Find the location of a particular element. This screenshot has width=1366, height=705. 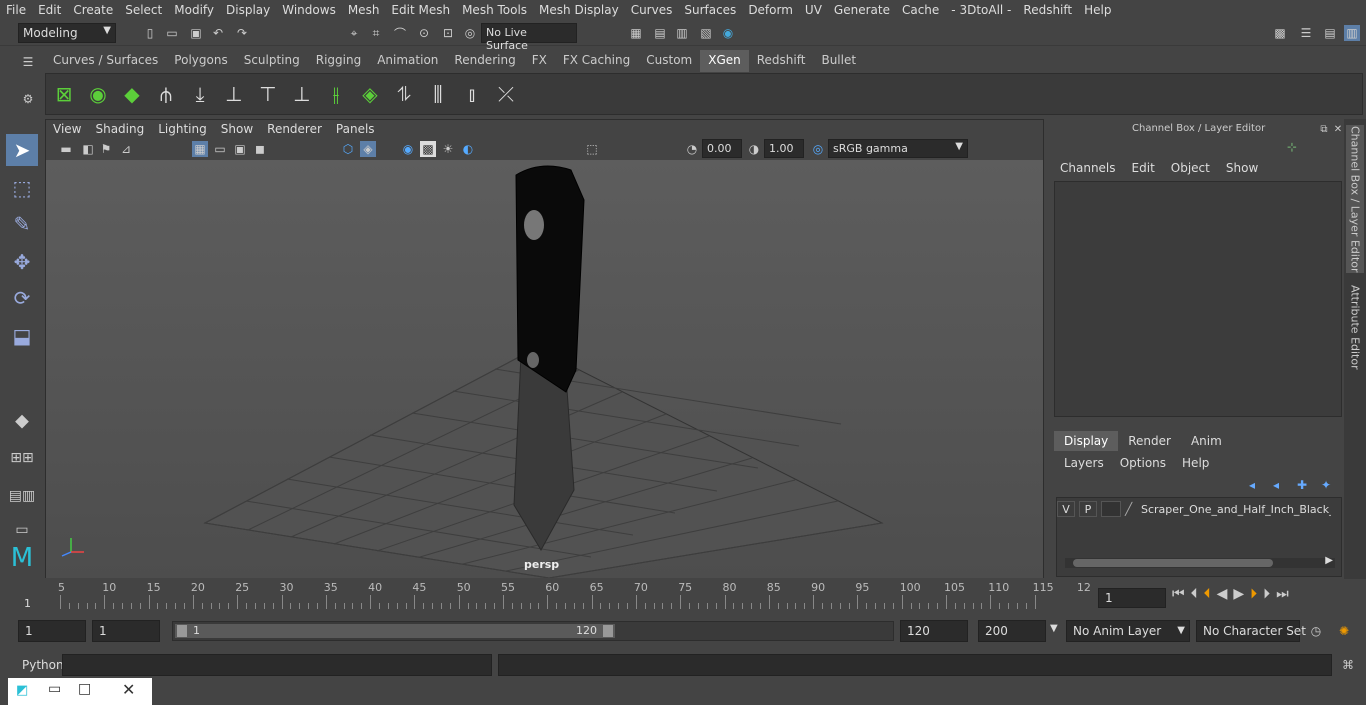

go-to-end-icon: ⏭ is located at coordinates (1282, 594).